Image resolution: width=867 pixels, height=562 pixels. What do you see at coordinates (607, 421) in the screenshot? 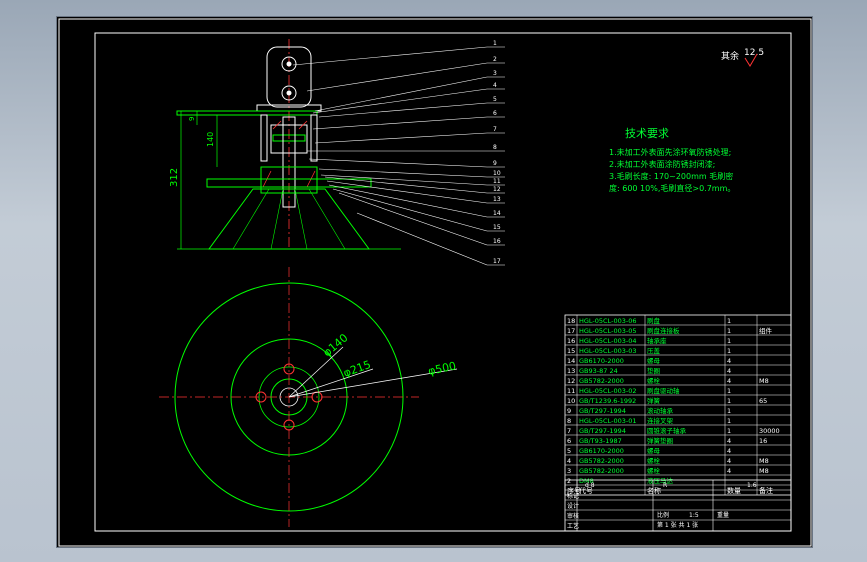
I see `bom-cell-code: HGL-05CL-003-01` at bounding box center [607, 421].